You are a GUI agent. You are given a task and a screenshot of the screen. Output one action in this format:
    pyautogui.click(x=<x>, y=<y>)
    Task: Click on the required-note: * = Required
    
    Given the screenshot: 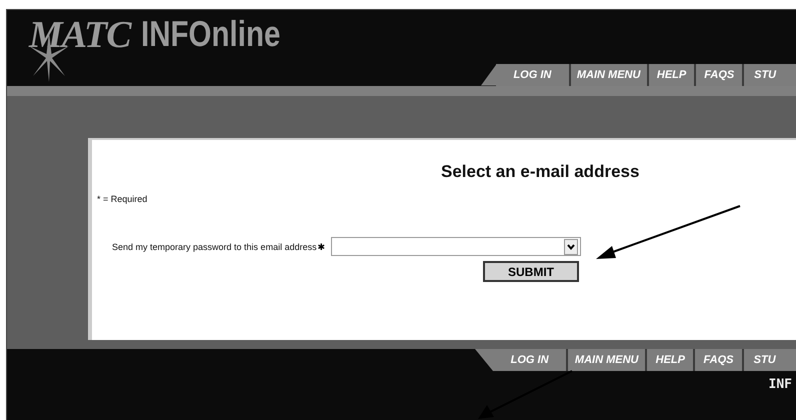 What is the action you would take?
    pyautogui.click(x=122, y=199)
    